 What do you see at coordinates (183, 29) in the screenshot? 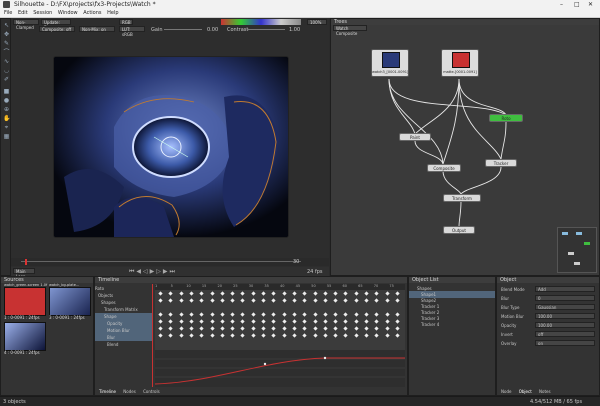
I see `gain-slider` at bounding box center [183, 29].